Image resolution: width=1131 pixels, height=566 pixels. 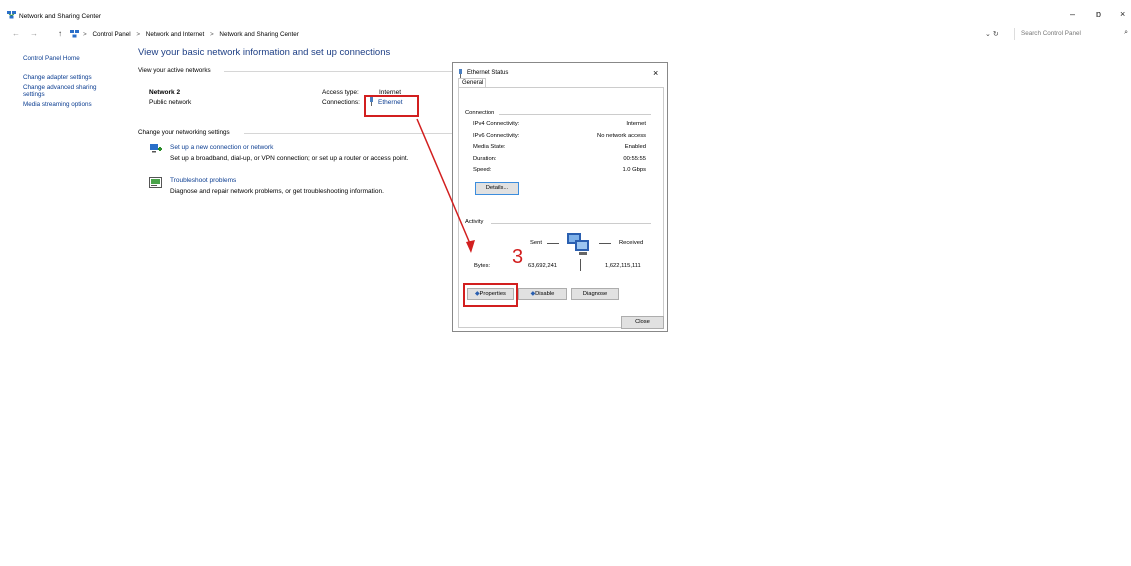 What do you see at coordinates (203, 180) in the screenshot?
I see `troubleshoot-link: Troubleshoot problems` at bounding box center [203, 180].